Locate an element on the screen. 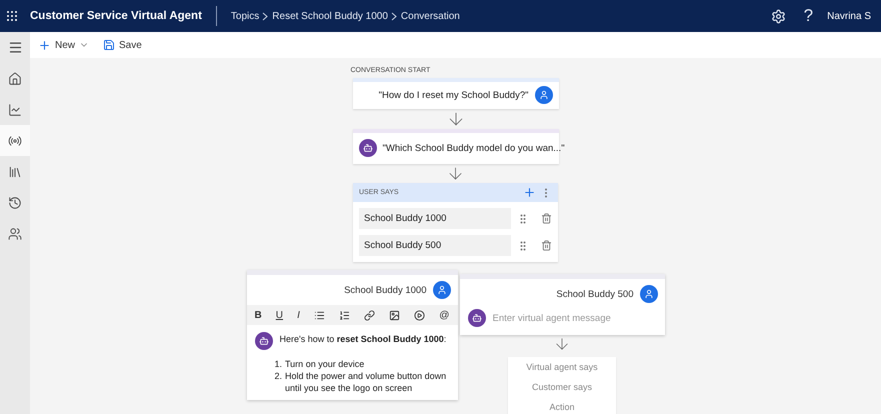  help-button: ? is located at coordinates (809, 16).